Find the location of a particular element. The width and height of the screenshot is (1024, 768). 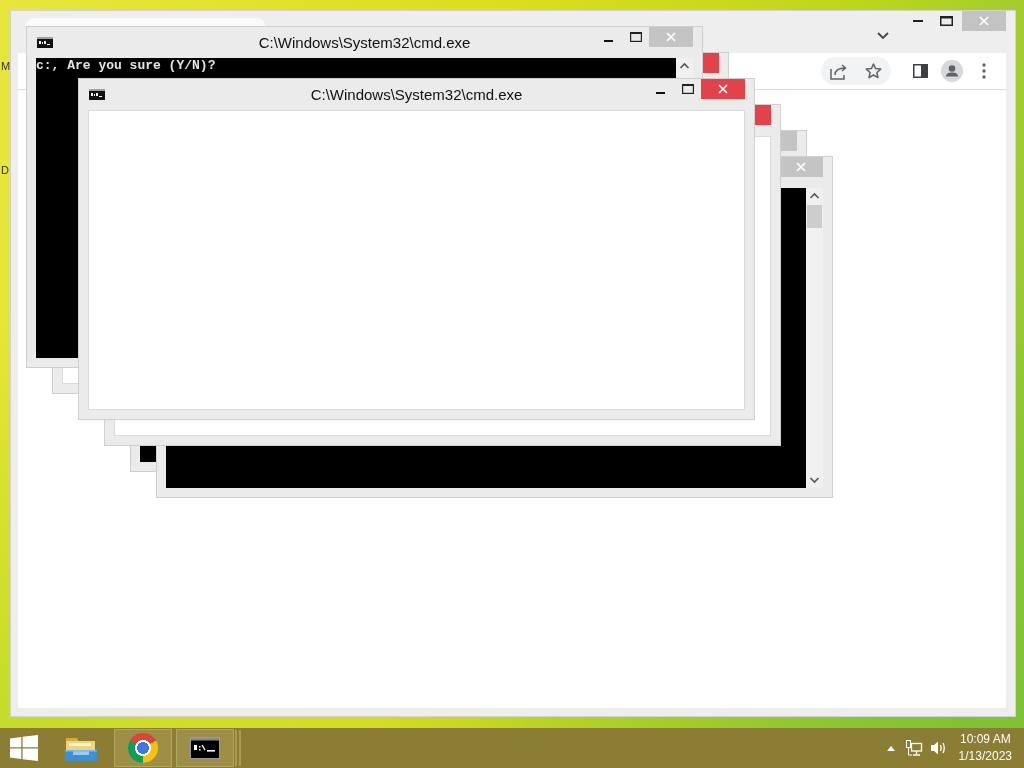

chevron-down-icon is located at coordinates (883, 35).